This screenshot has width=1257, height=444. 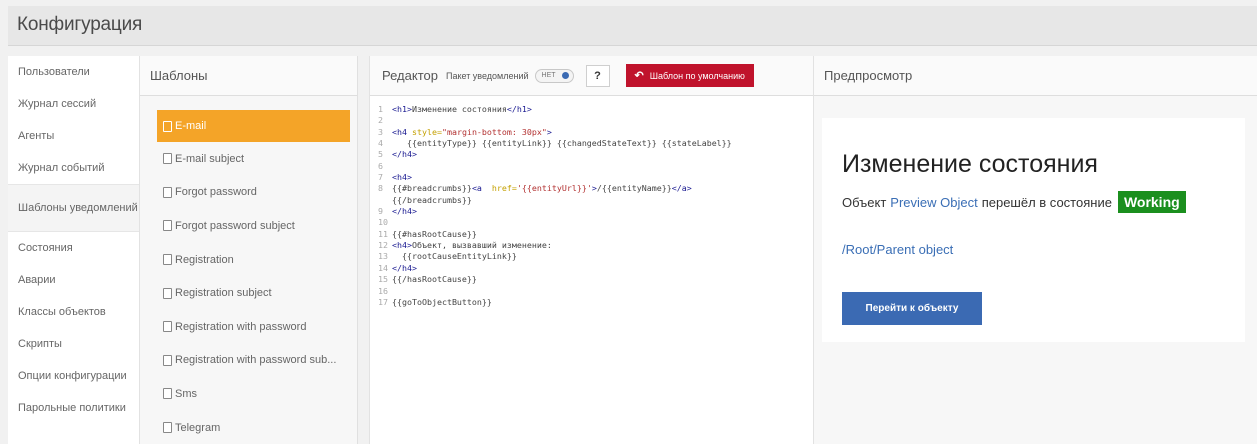 What do you see at coordinates (383, 222) in the screenshot?
I see `line-number: 10` at bounding box center [383, 222].